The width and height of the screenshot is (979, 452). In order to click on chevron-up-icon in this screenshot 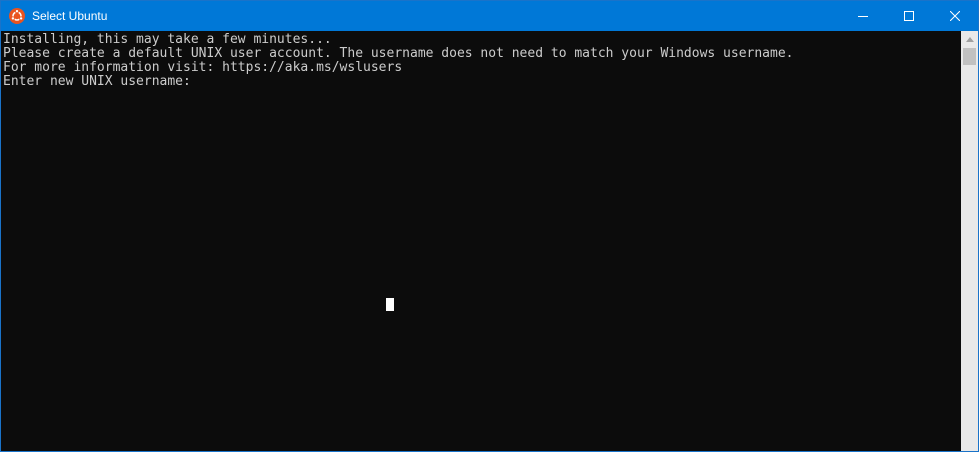, I will do `click(969, 39)`.